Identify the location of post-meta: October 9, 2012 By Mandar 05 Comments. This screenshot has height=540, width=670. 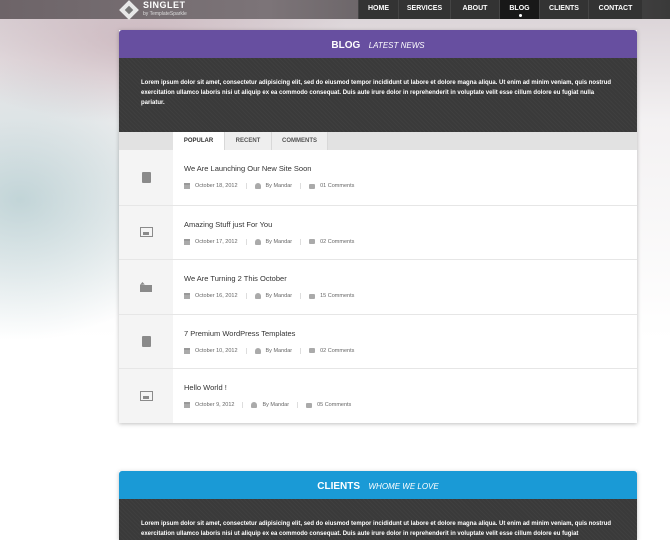
(275, 405).